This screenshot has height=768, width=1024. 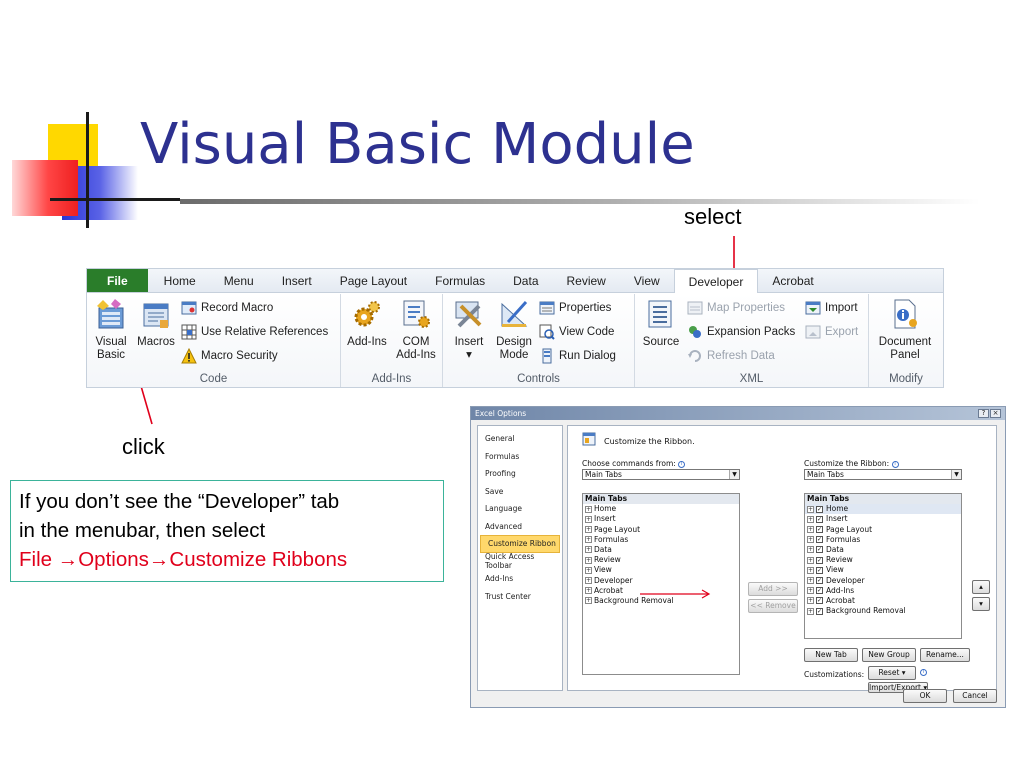 I want to click on record-macro-button: Record Macro, so click(x=227, y=308).